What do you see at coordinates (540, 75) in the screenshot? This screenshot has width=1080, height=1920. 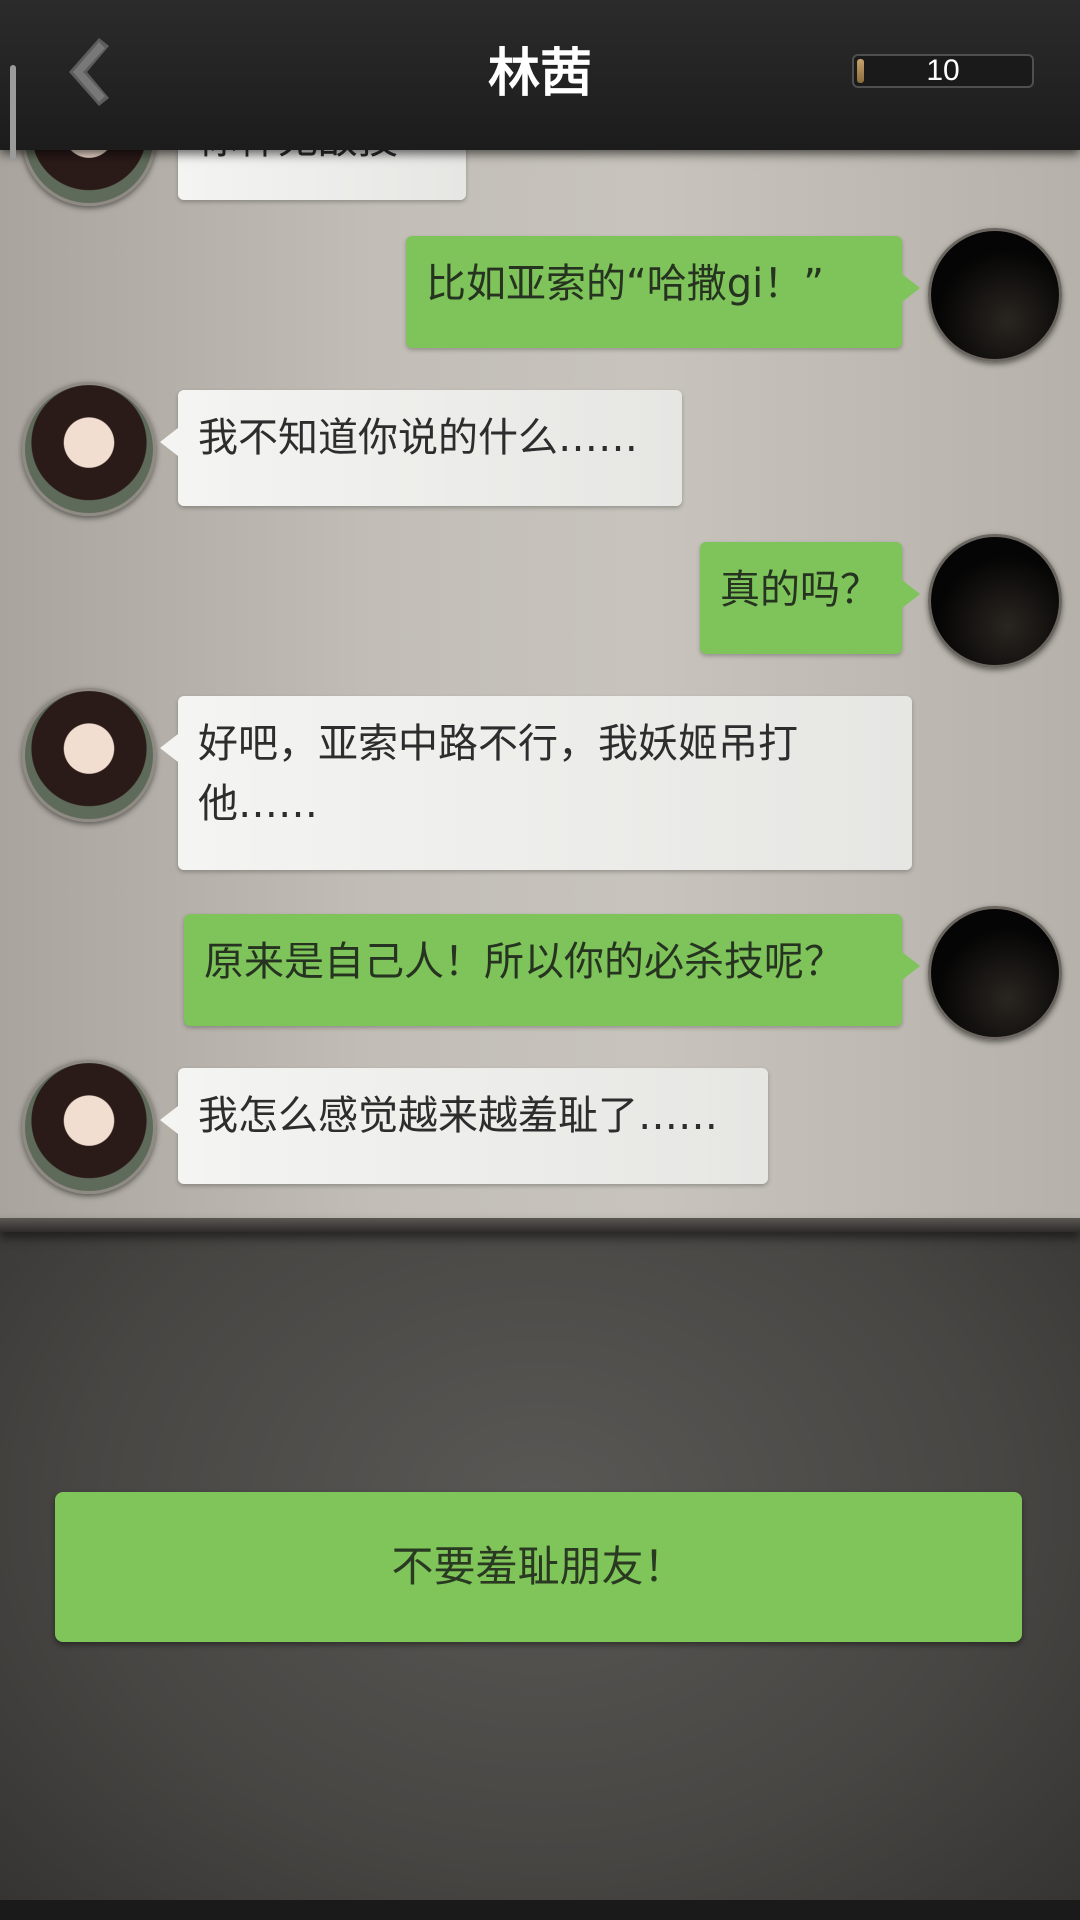 I see `top-bar: 林茜 10` at bounding box center [540, 75].